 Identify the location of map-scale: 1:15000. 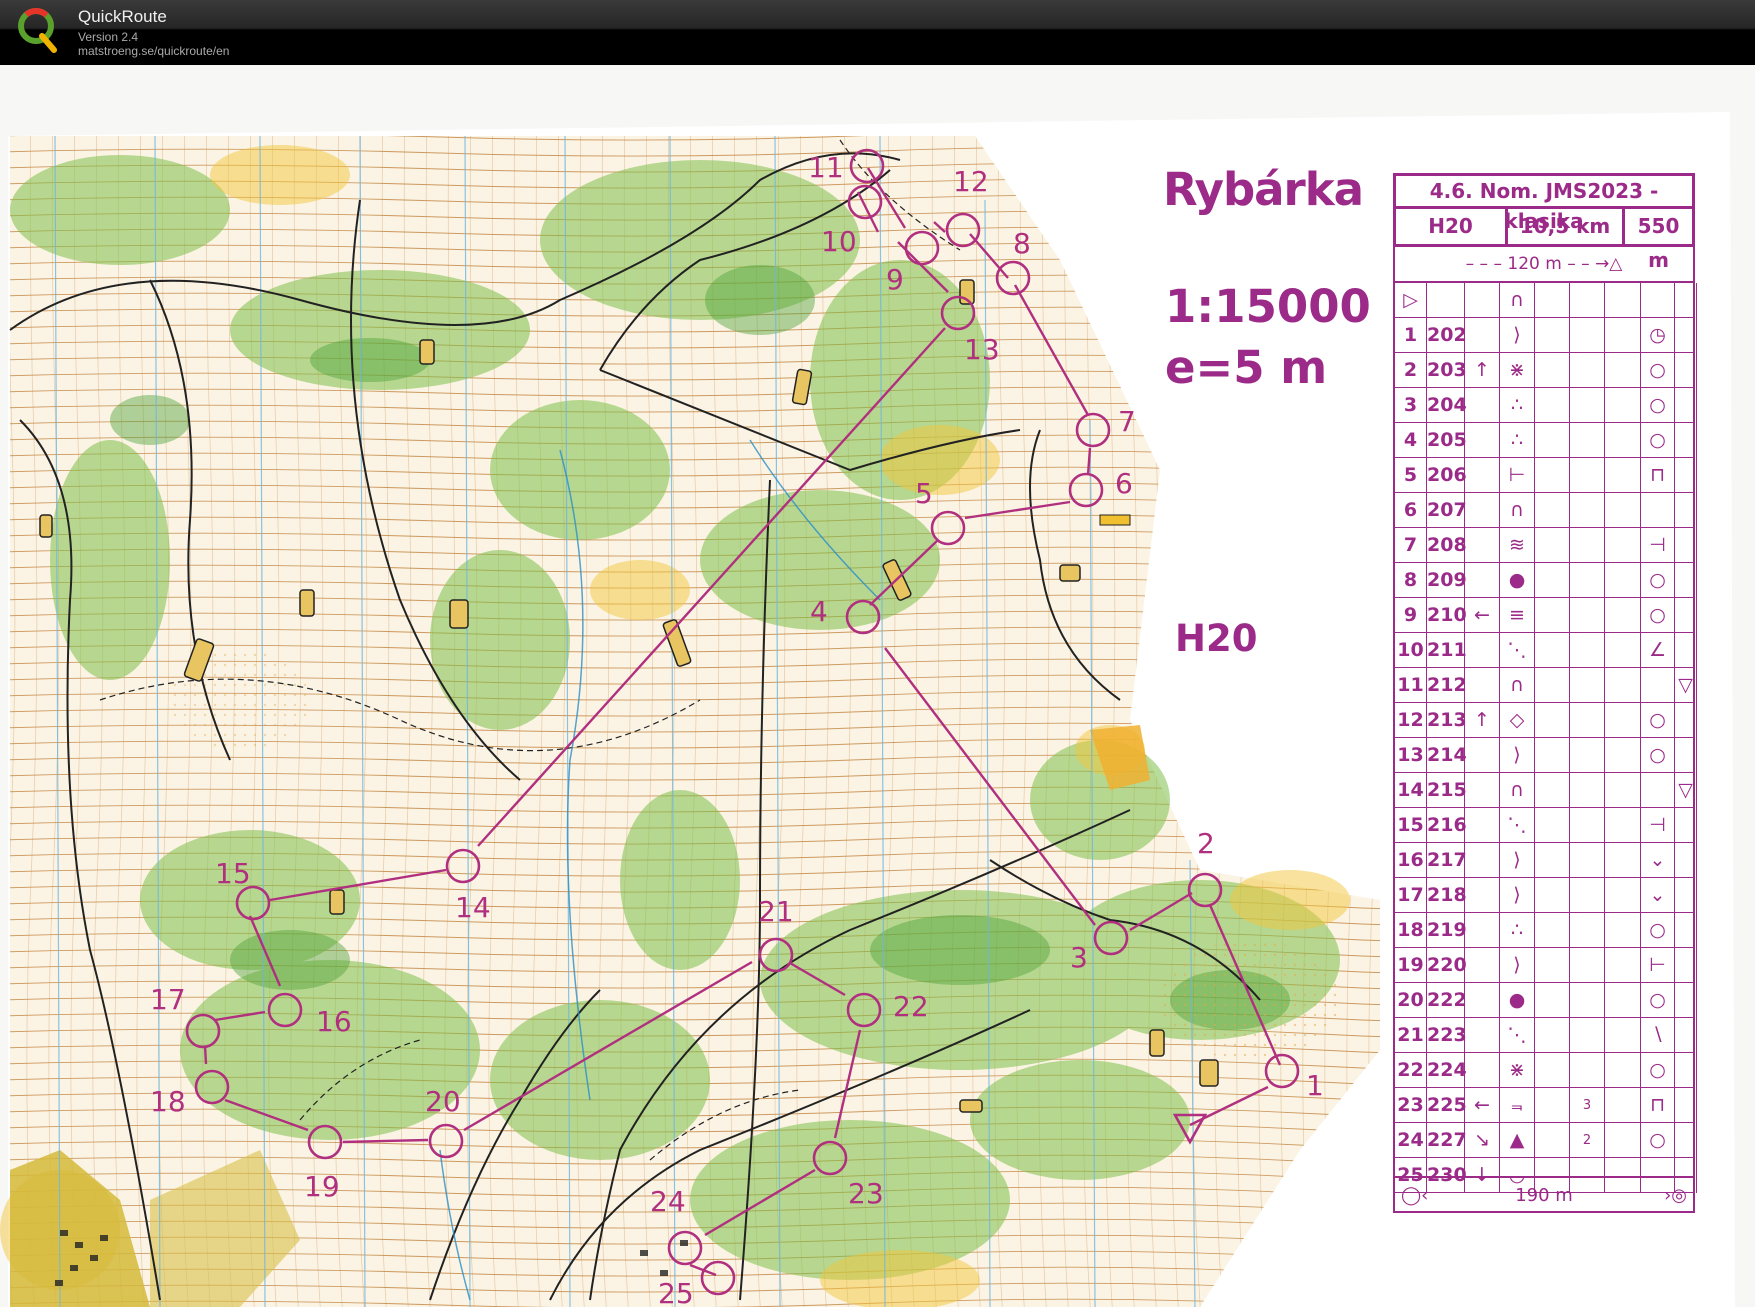
(1268, 306).